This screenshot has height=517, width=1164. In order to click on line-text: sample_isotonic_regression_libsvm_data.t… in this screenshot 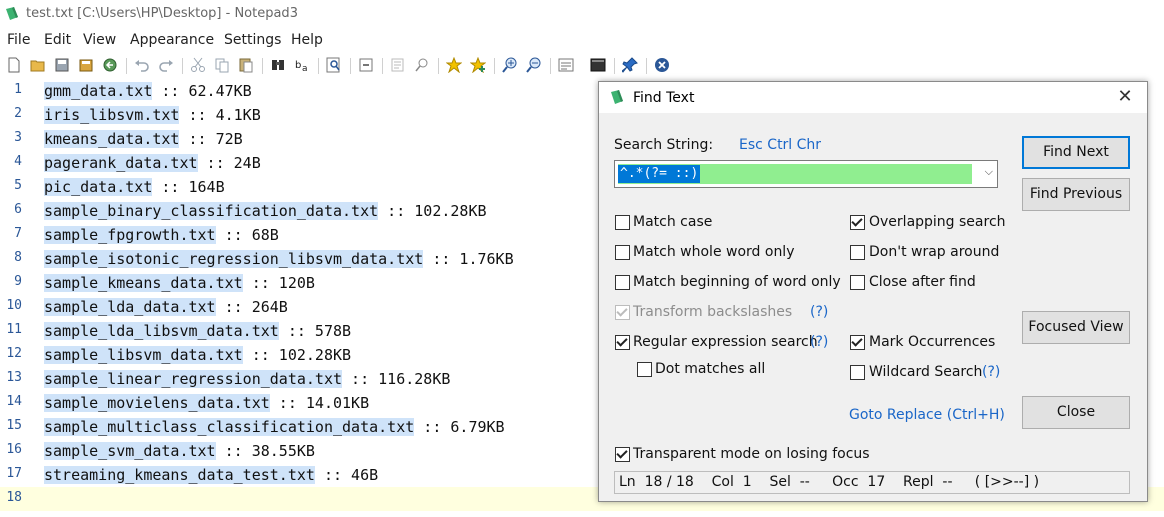, I will do `click(279, 259)`.